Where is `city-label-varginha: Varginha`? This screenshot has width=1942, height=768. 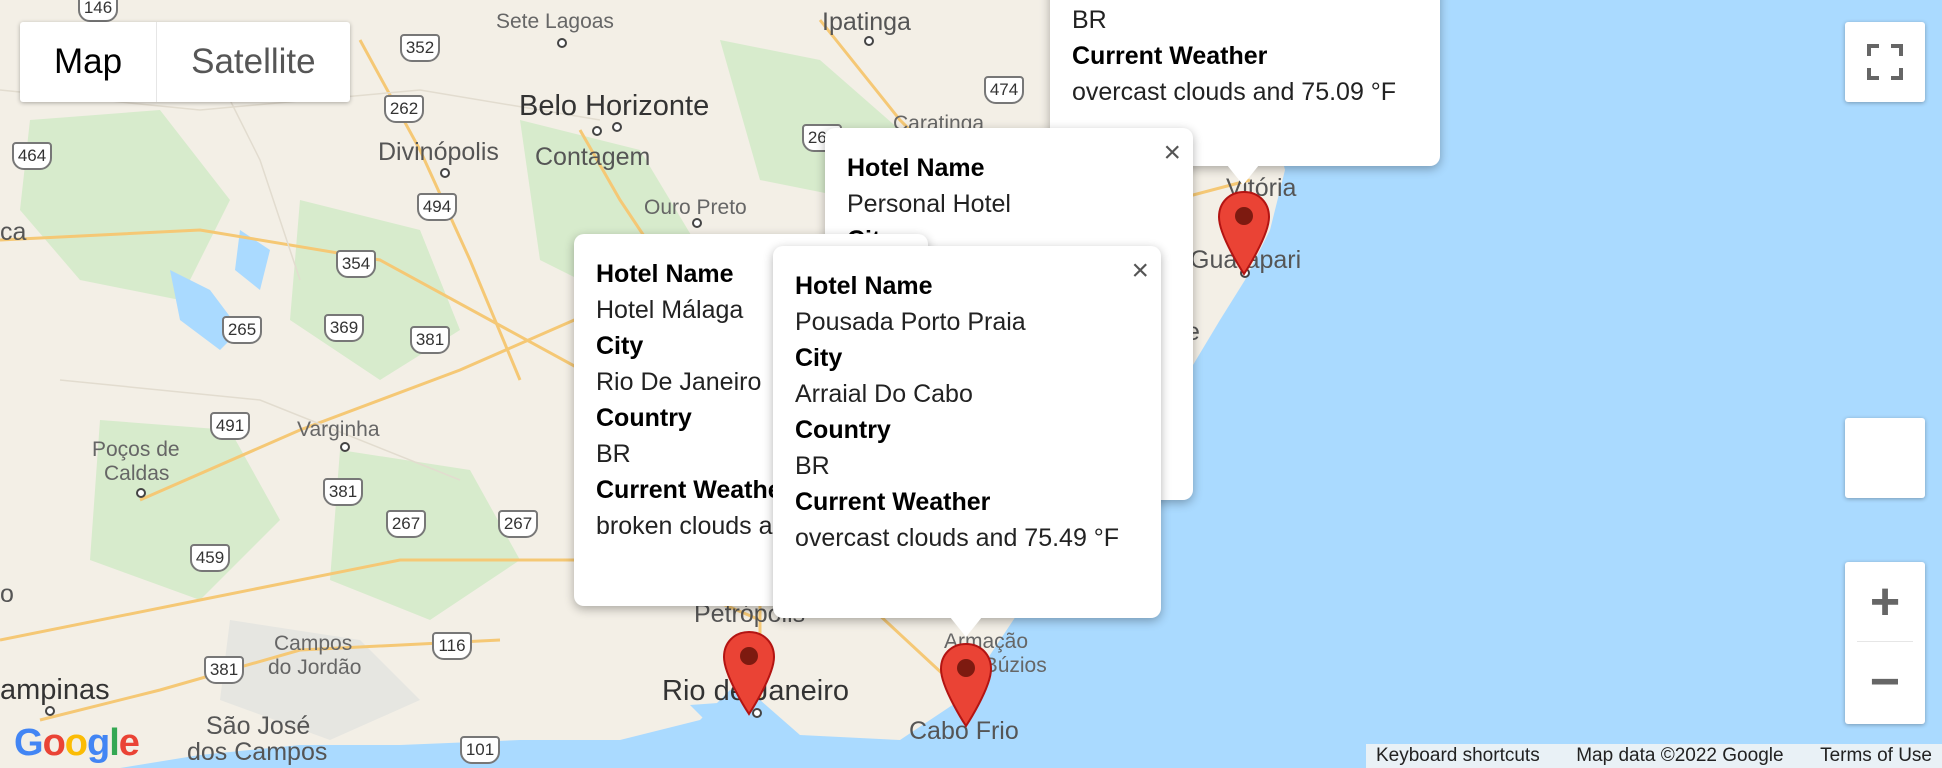 city-label-varginha: Varginha is located at coordinates (338, 429).